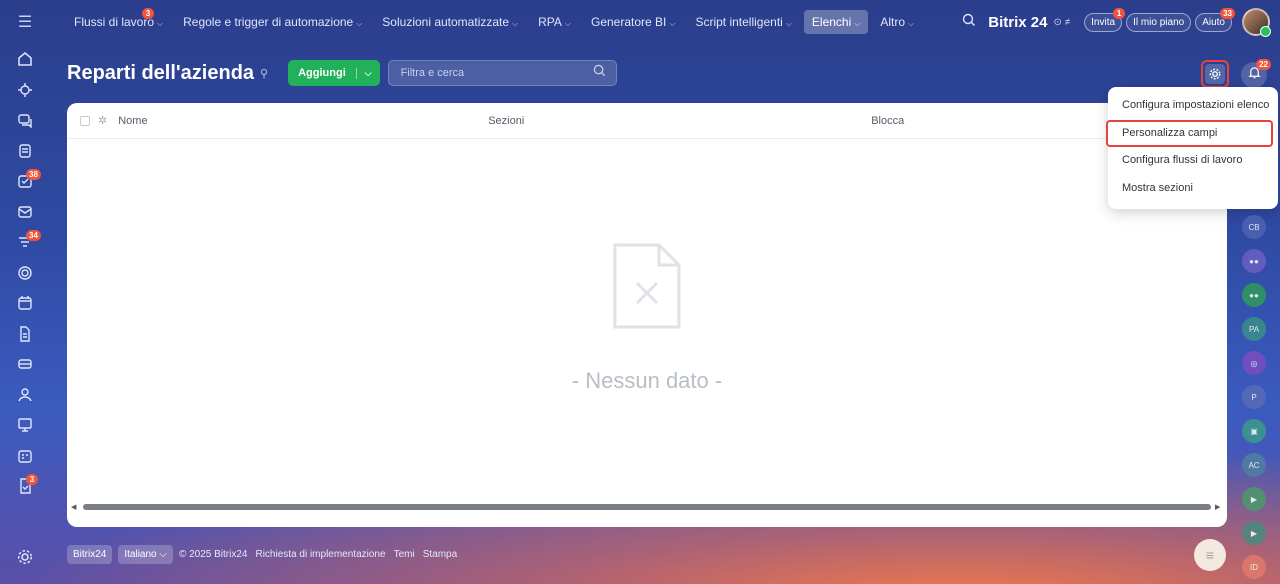 This screenshot has height=584, width=1280. I want to click on automation-icon, so click(25, 90).